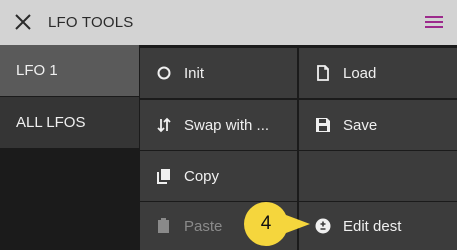  What do you see at coordinates (202, 176) in the screenshot?
I see `copy-label: Copy` at bounding box center [202, 176].